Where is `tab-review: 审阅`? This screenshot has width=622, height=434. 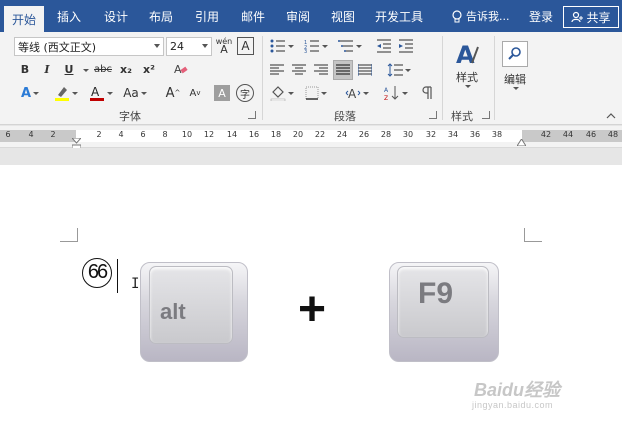
tab-review: 审阅 is located at coordinates (298, 16).